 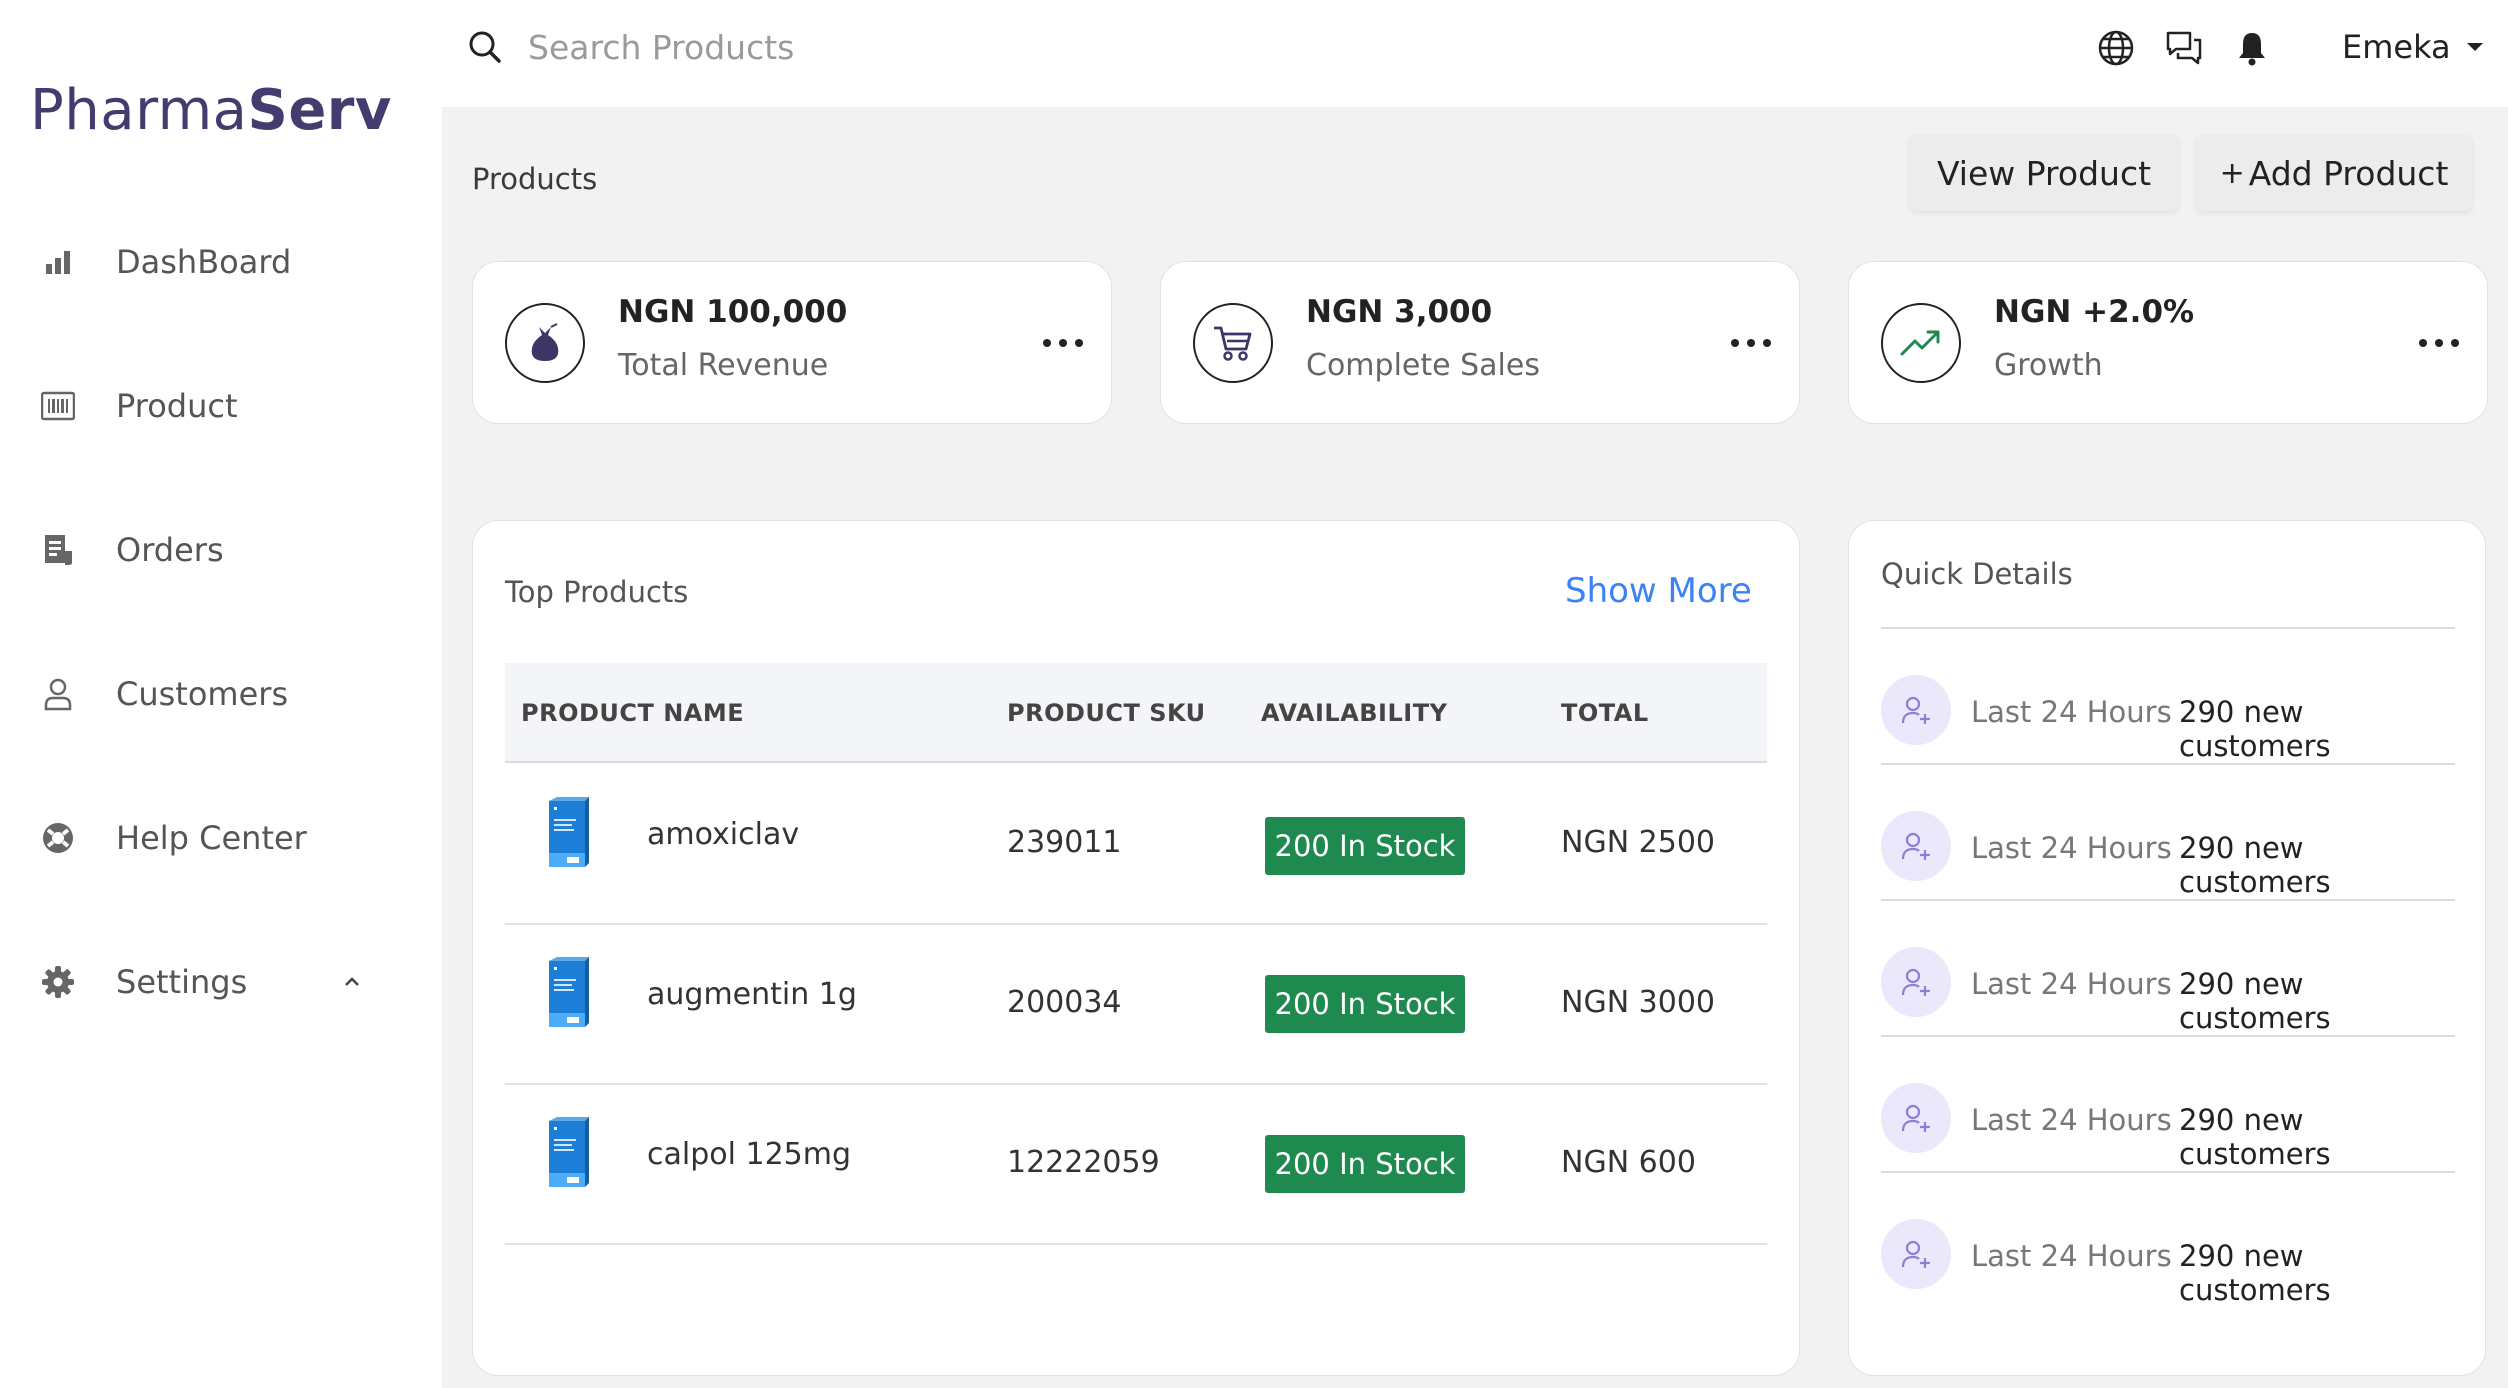 I want to click on search-icon, so click(x=485, y=47).